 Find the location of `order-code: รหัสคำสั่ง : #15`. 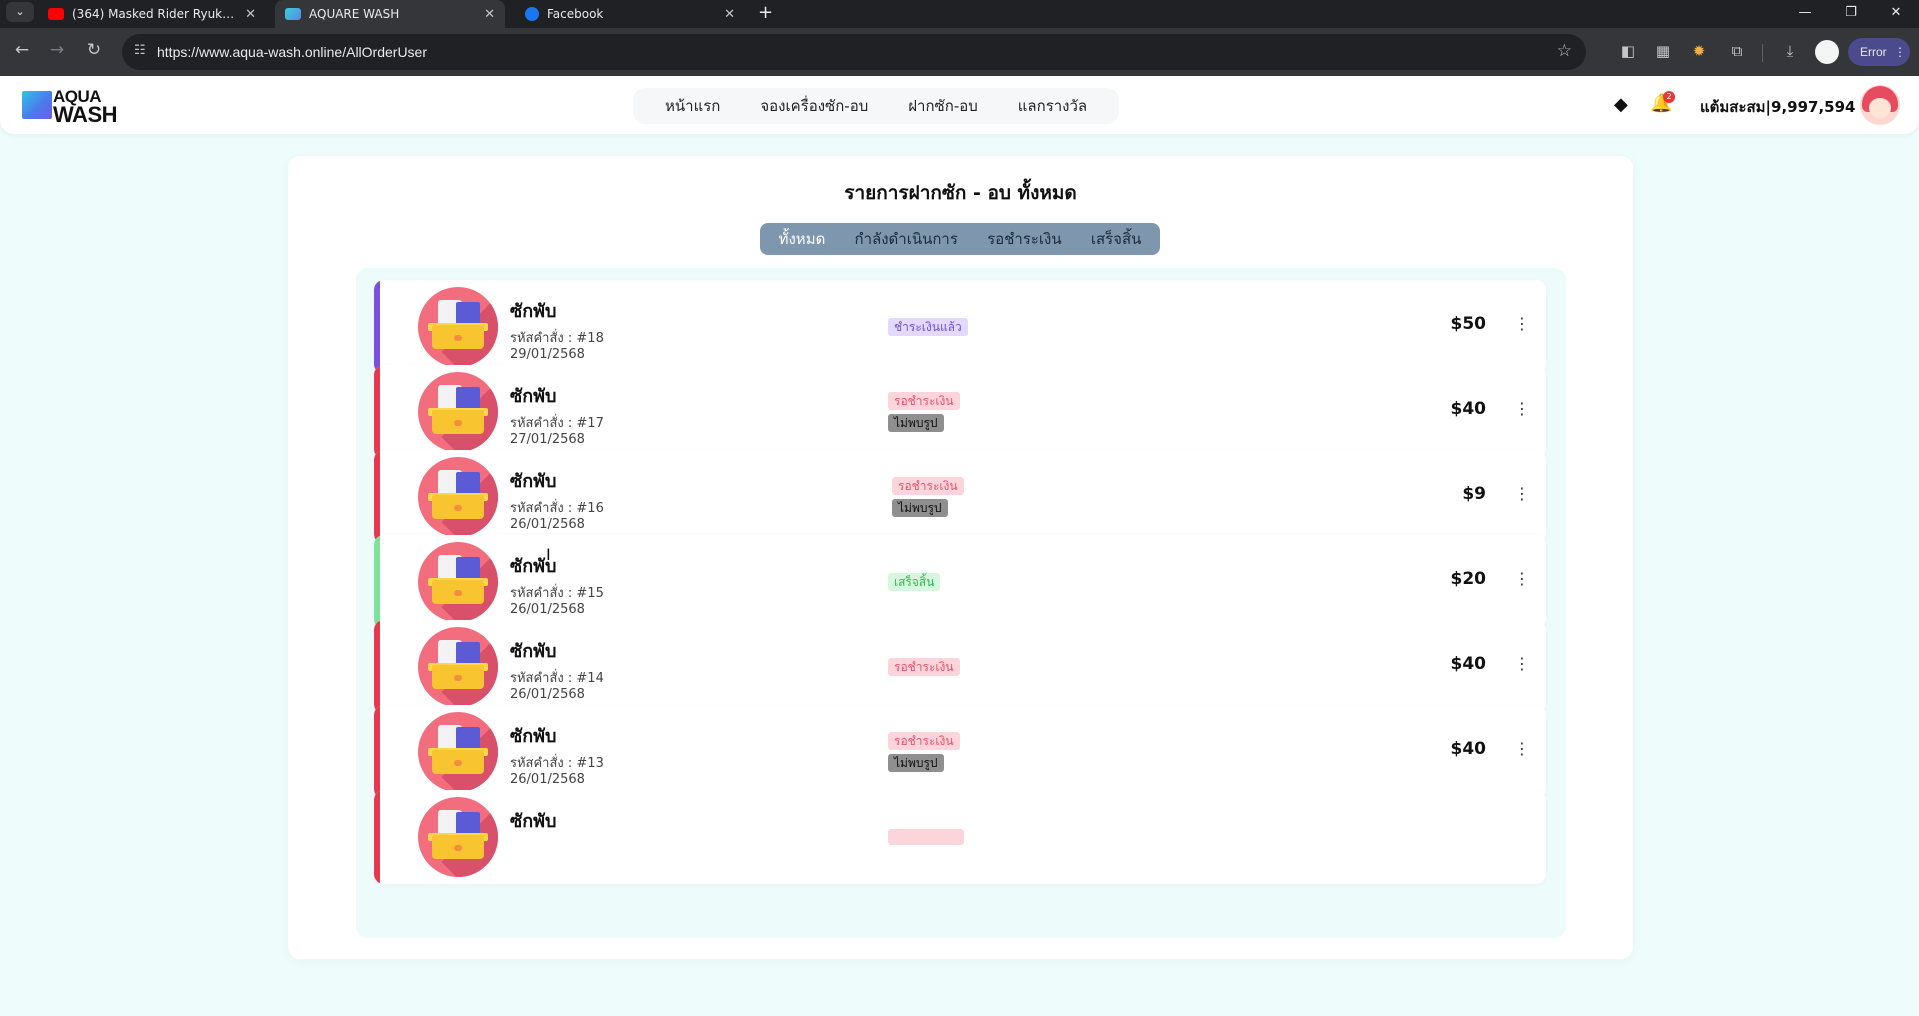

order-code: รหัสคำสั่ง : #15 is located at coordinates (557, 593).